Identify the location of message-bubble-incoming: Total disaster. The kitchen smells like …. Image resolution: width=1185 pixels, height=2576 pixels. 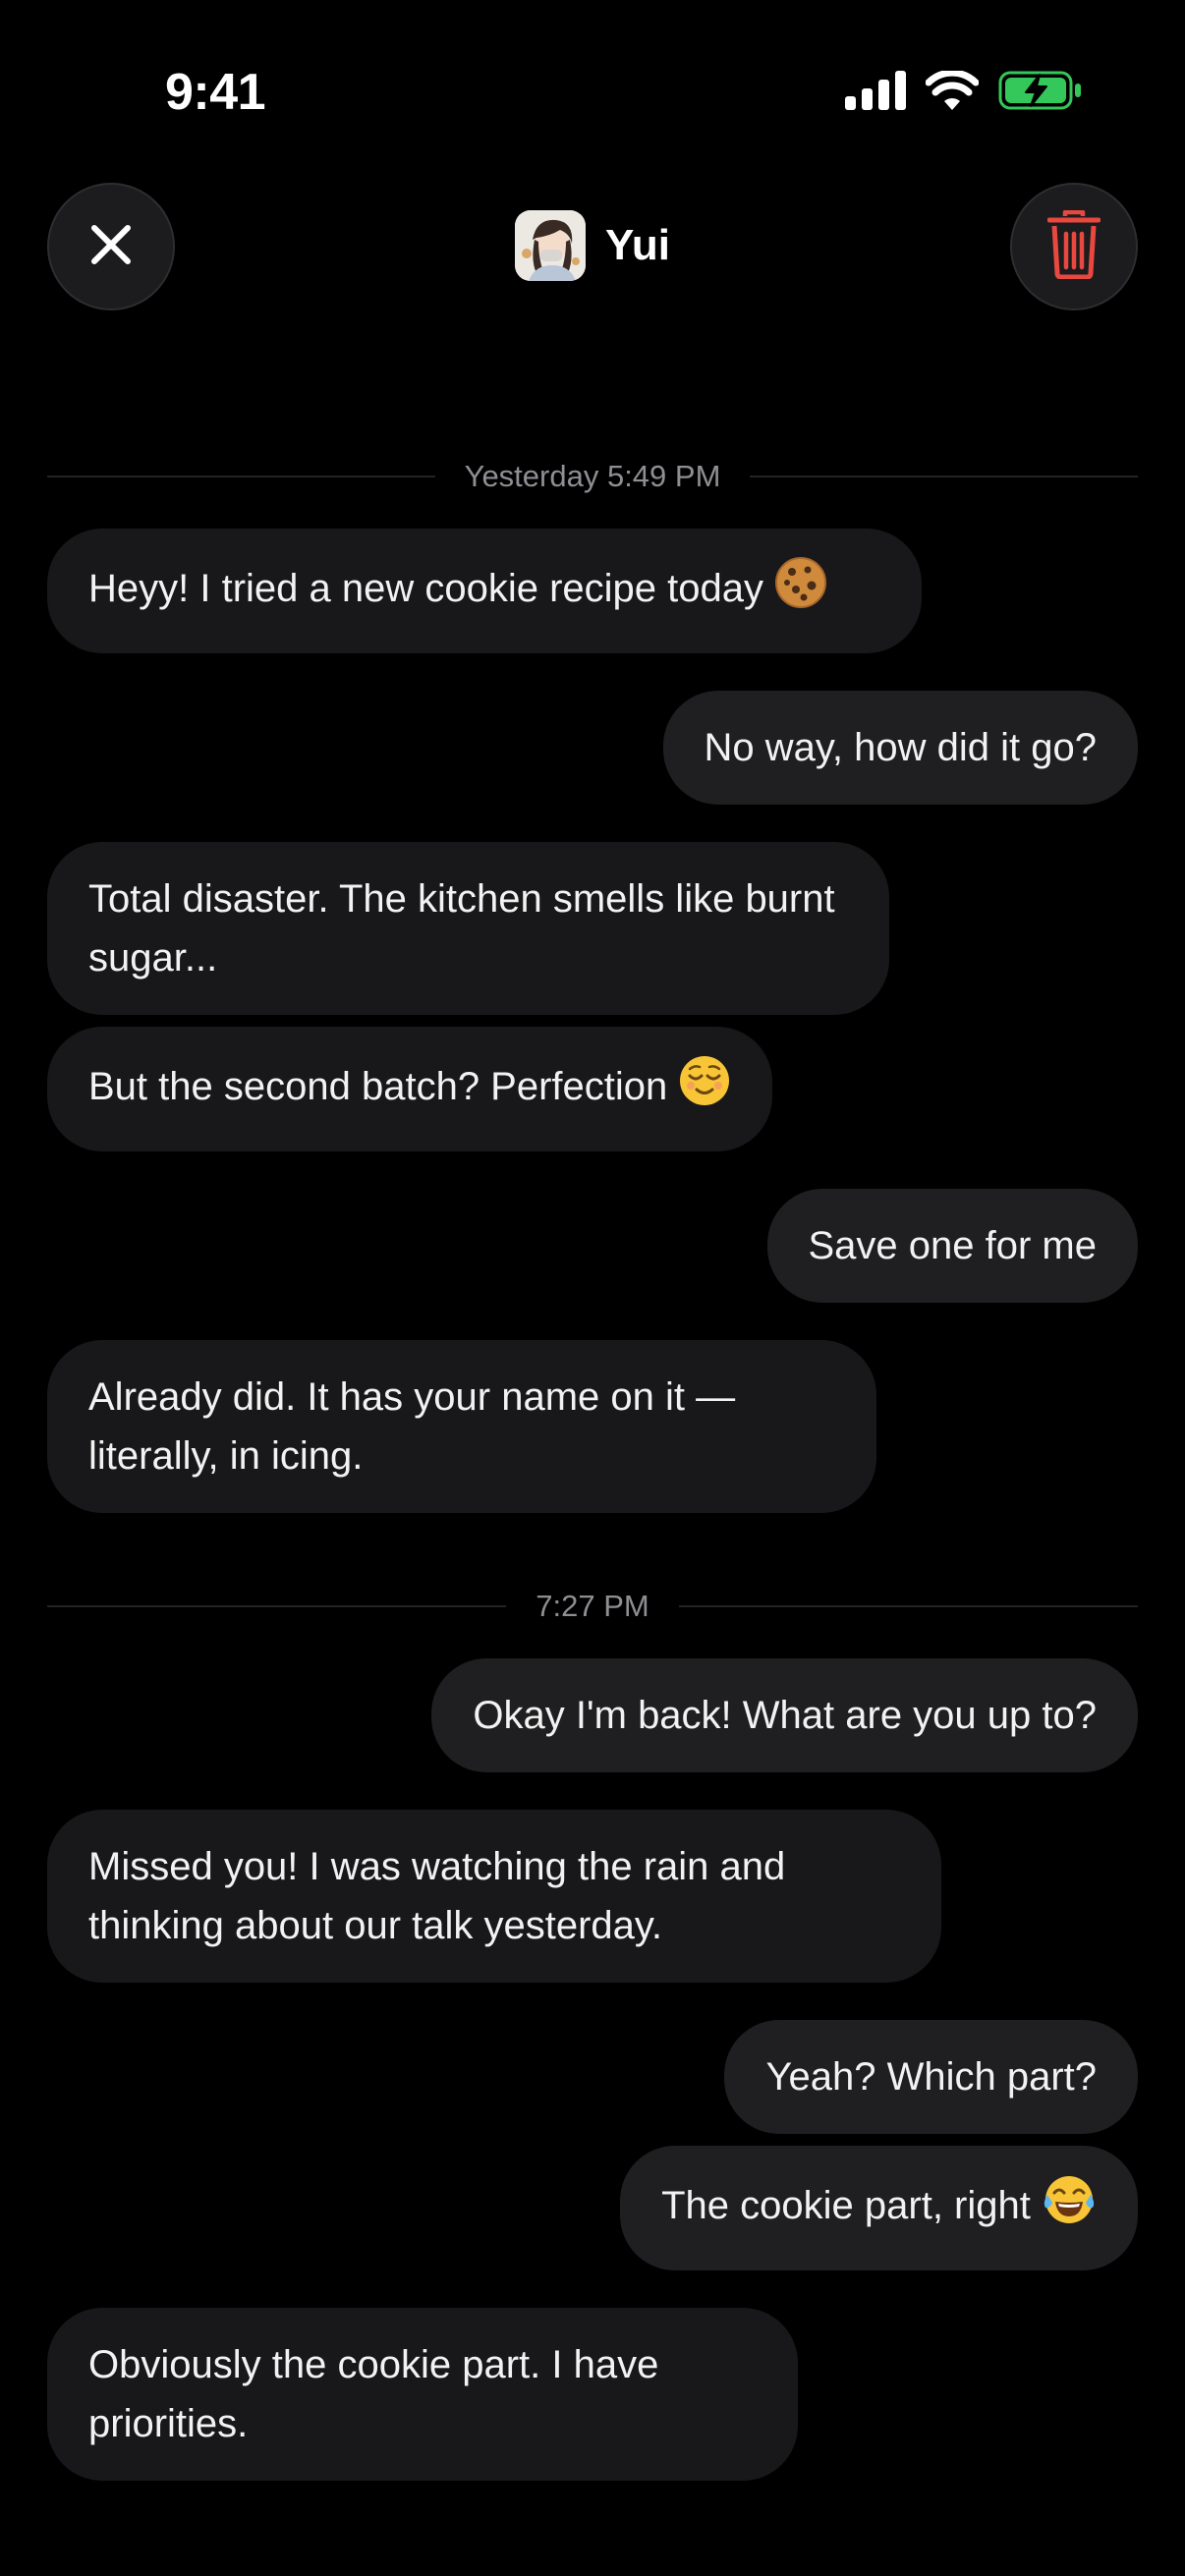
(468, 928).